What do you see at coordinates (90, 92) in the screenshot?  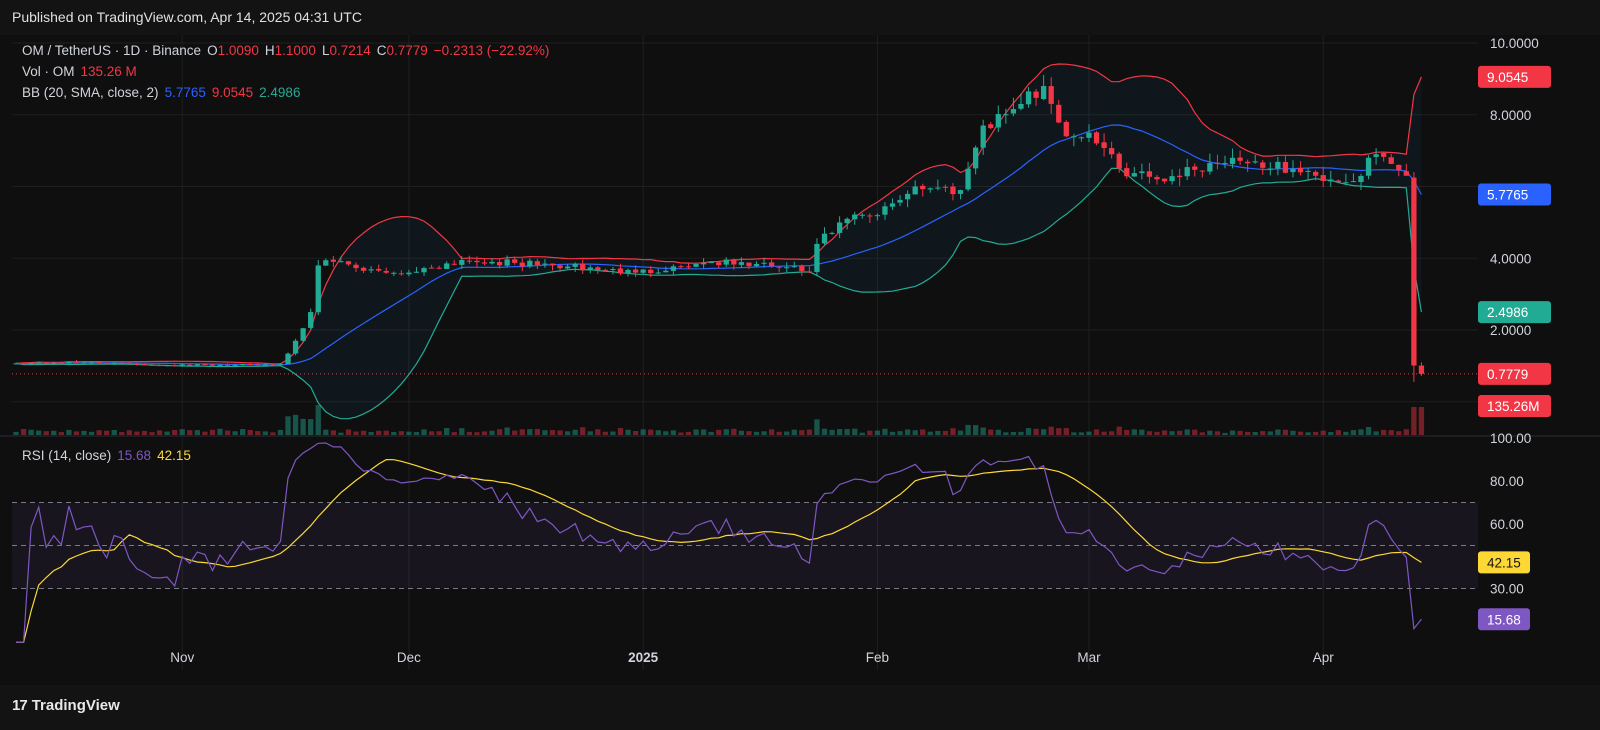 I see `legend-bb-label: BB (20, SMA, close, 2)` at bounding box center [90, 92].